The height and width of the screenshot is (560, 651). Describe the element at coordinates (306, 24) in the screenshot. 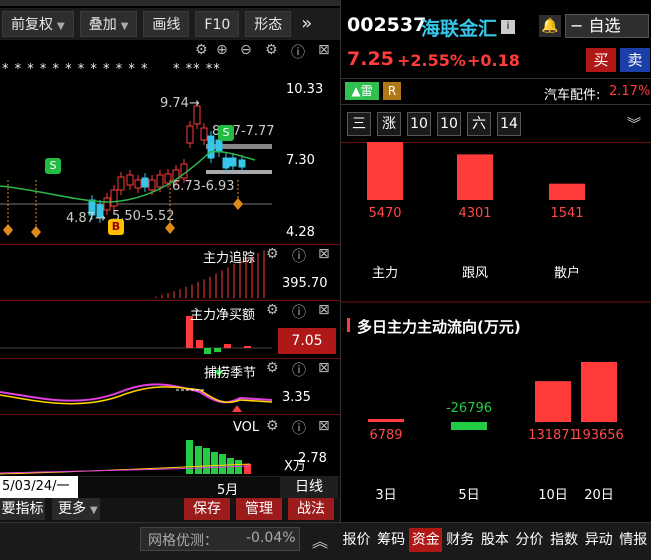

I see `more-icon: »` at that location.